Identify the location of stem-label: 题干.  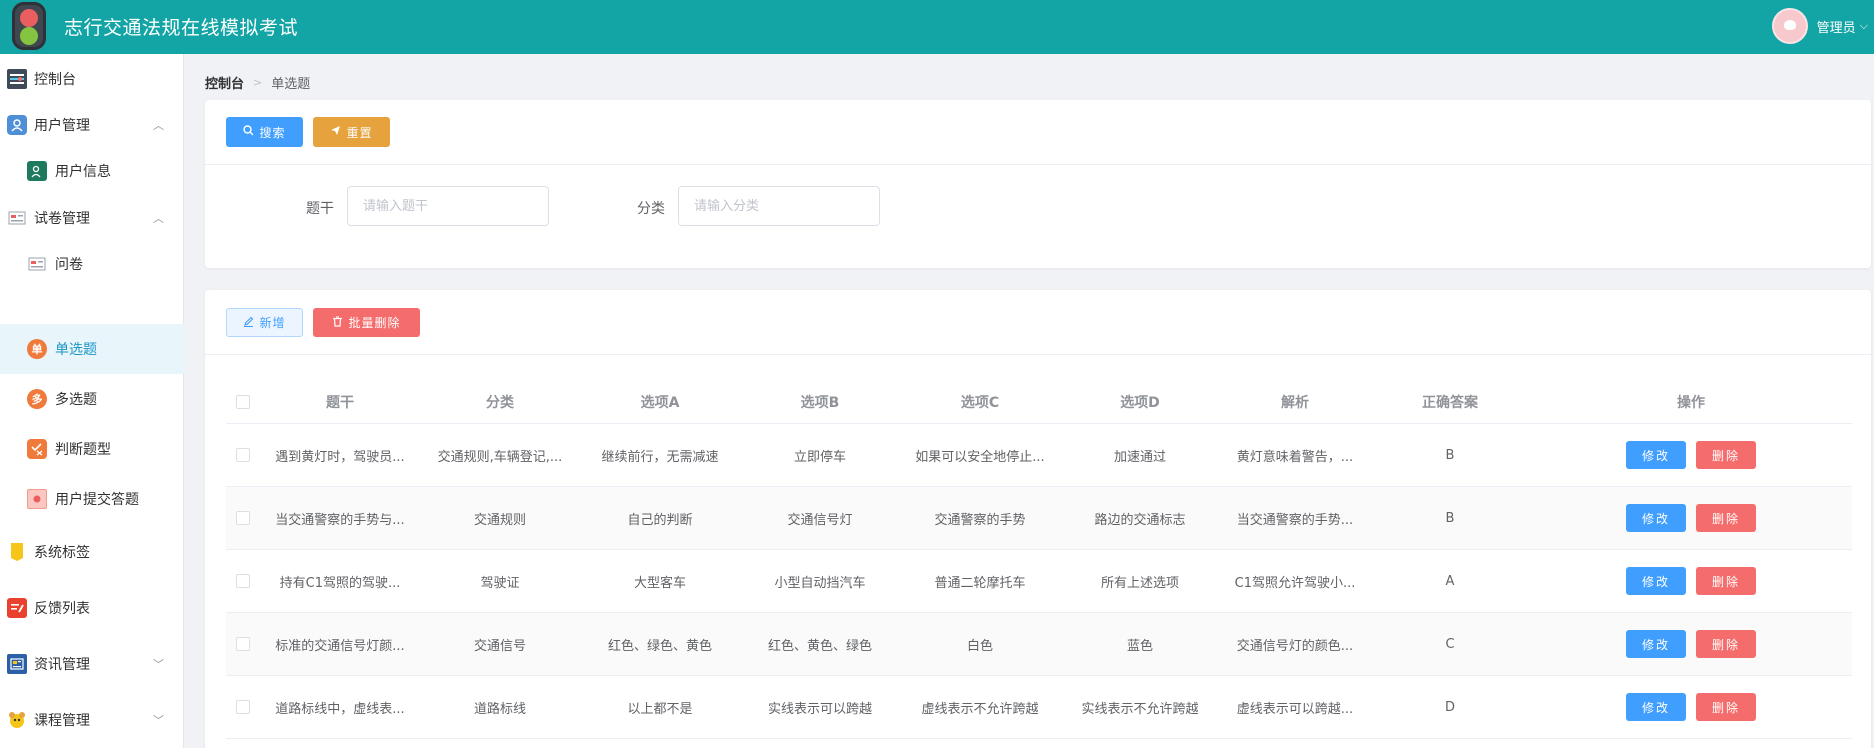
(320, 209).